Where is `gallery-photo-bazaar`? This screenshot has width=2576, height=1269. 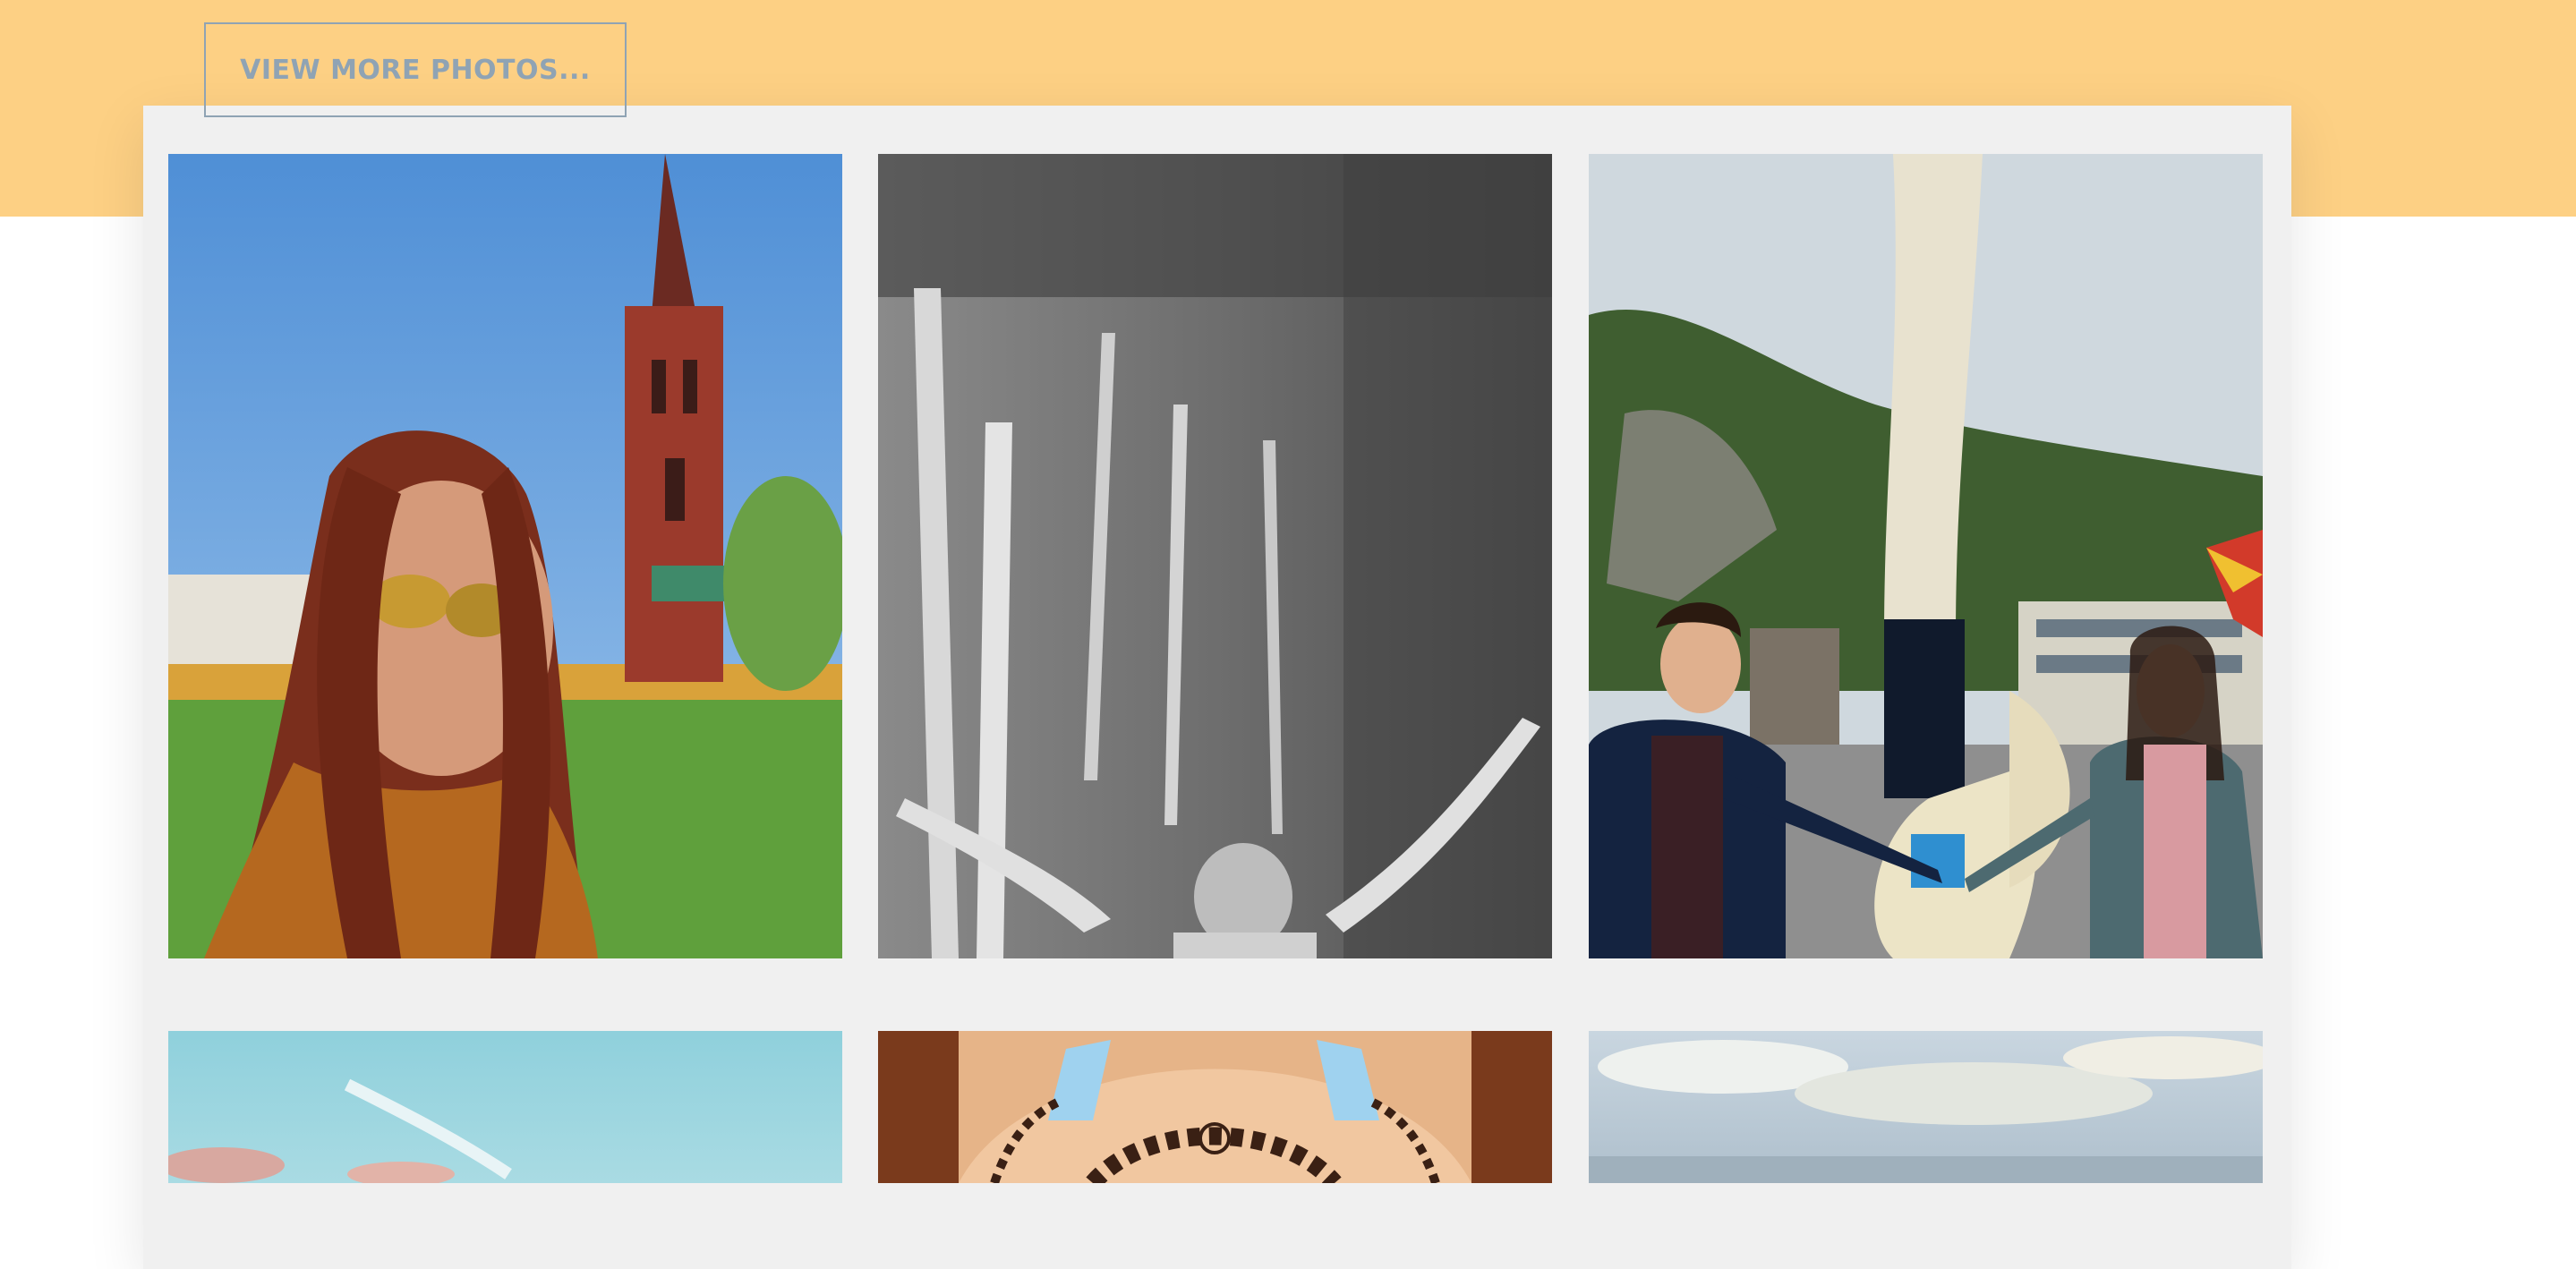
gallery-photo-bazaar is located at coordinates (1215, 1107).